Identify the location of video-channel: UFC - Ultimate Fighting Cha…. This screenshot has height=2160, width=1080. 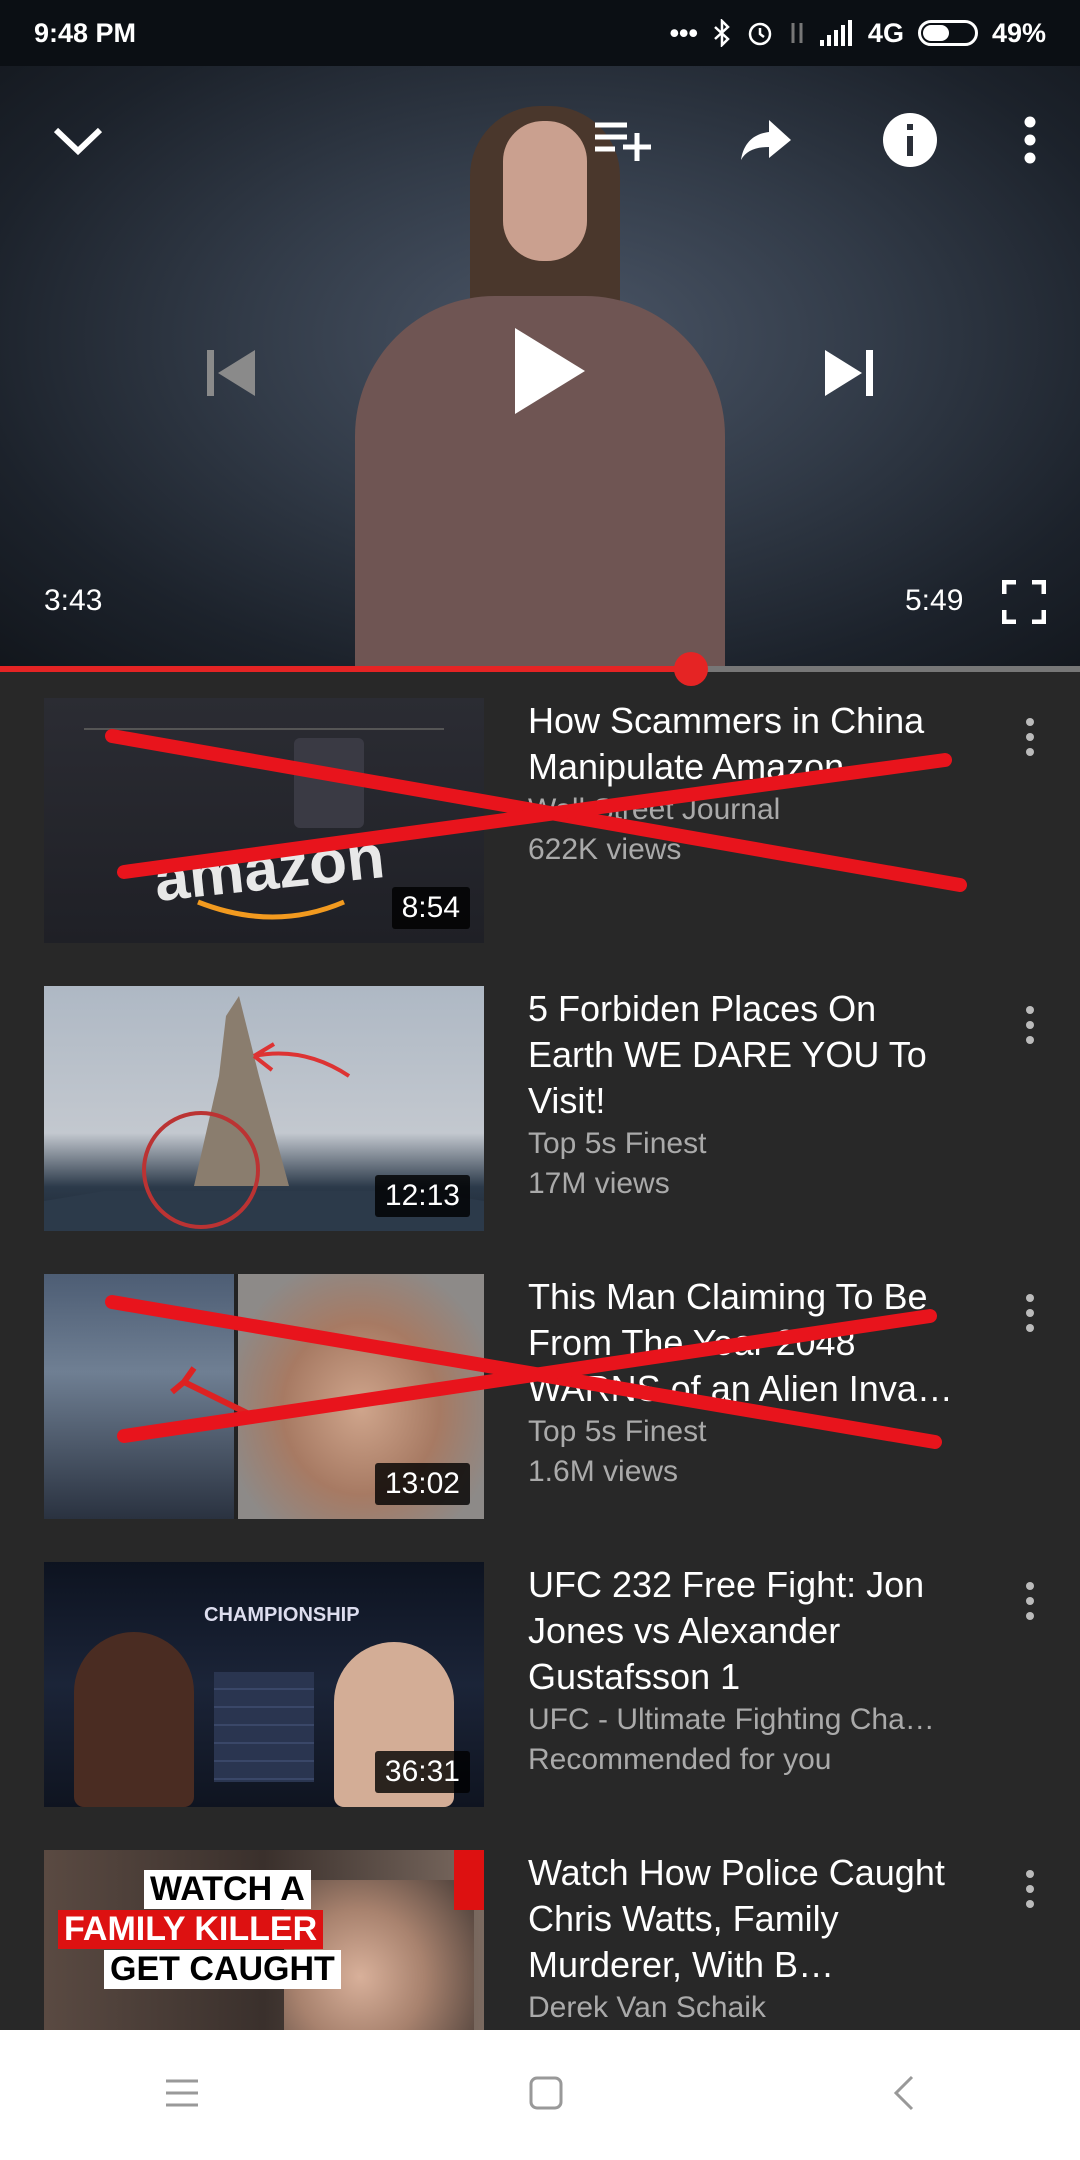
(731, 1719).